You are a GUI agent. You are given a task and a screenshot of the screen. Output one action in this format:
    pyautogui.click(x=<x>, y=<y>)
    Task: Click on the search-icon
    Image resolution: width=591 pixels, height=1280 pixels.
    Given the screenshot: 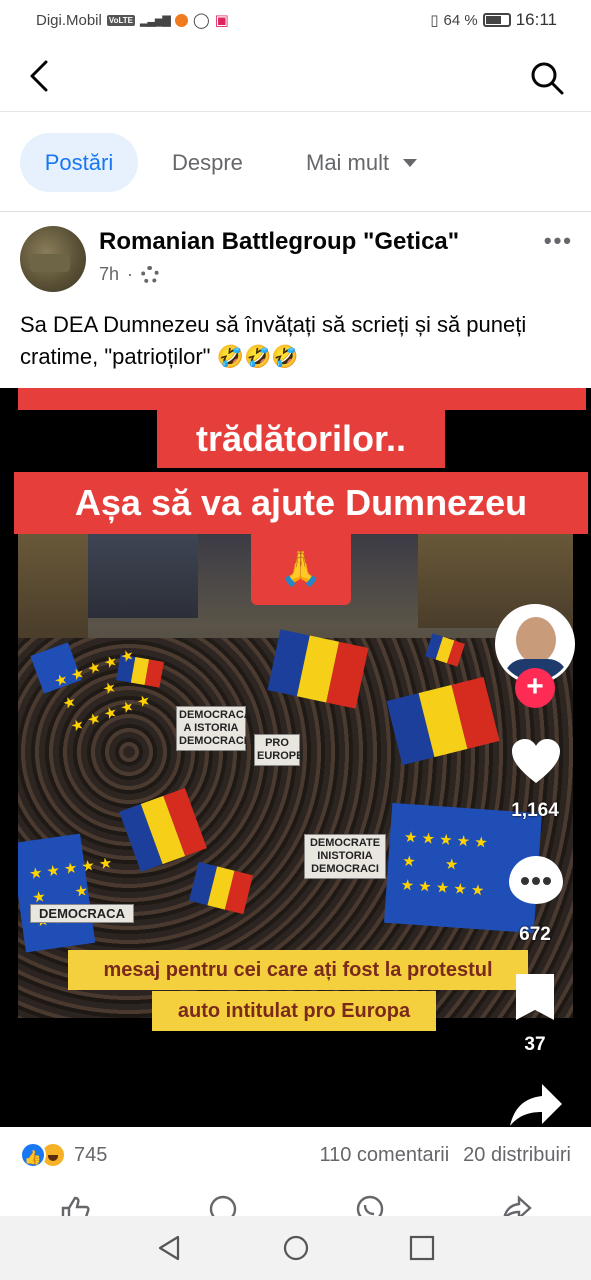 What is the action you would take?
    pyautogui.click(x=547, y=78)
    